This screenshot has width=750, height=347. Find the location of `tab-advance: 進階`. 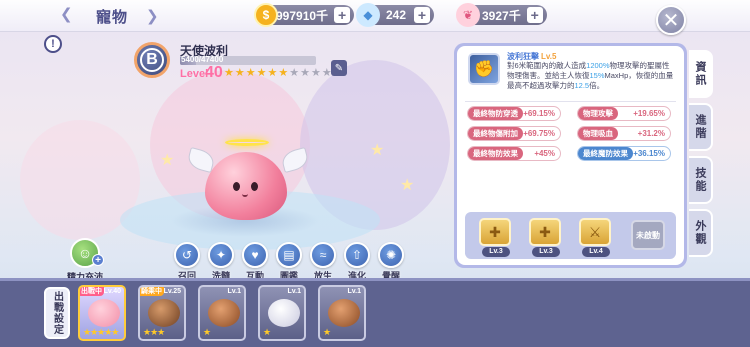

tab-advance: 進階 is located at coordinates (701, 127).